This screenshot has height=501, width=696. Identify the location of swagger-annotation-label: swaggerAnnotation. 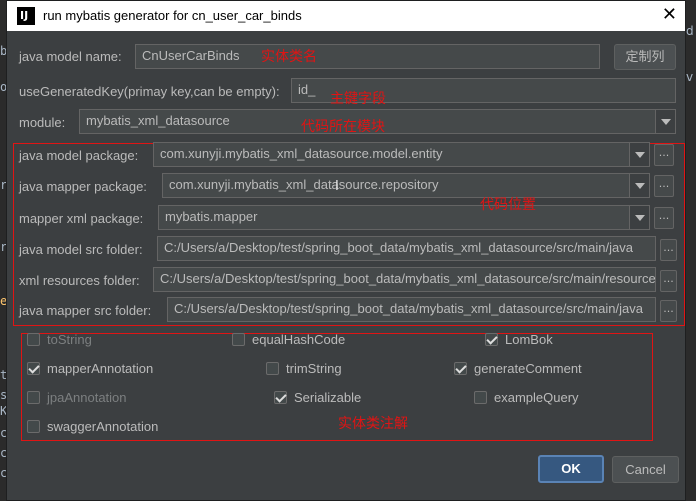
(103, 426).